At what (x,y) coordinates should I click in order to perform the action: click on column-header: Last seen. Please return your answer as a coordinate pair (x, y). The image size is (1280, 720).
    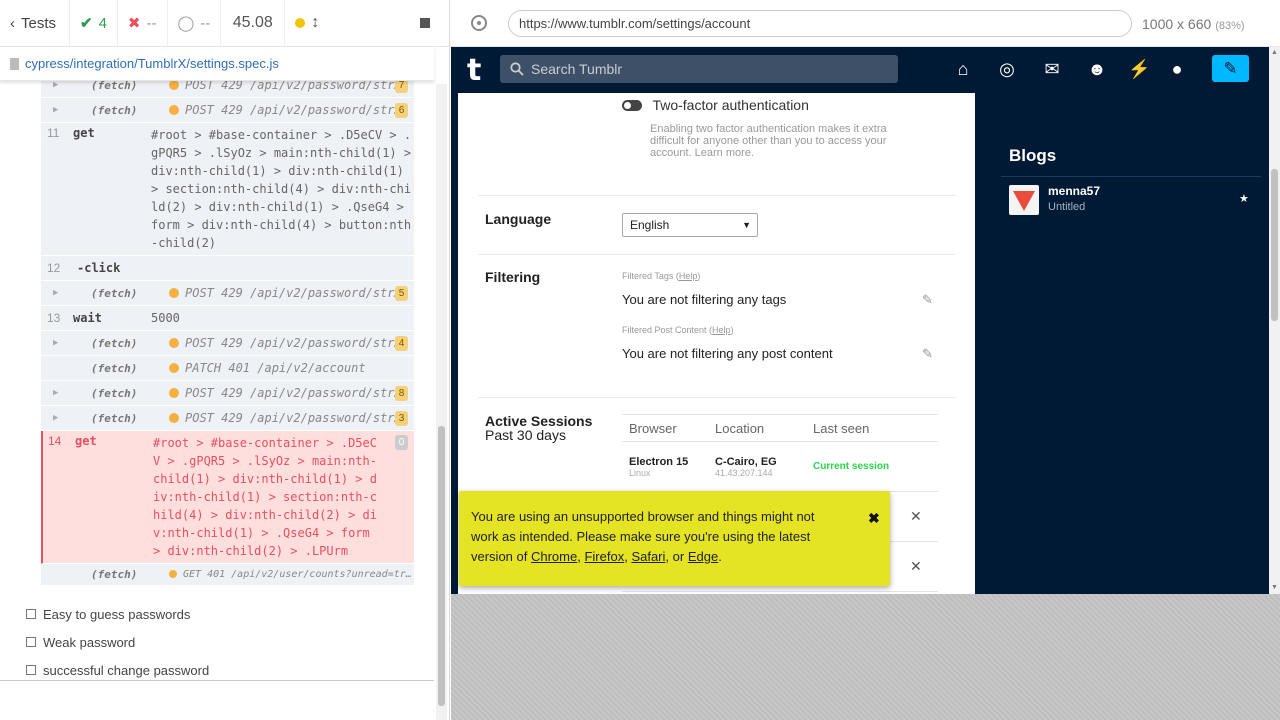
    Looking at the image, I should click on (841, 428).